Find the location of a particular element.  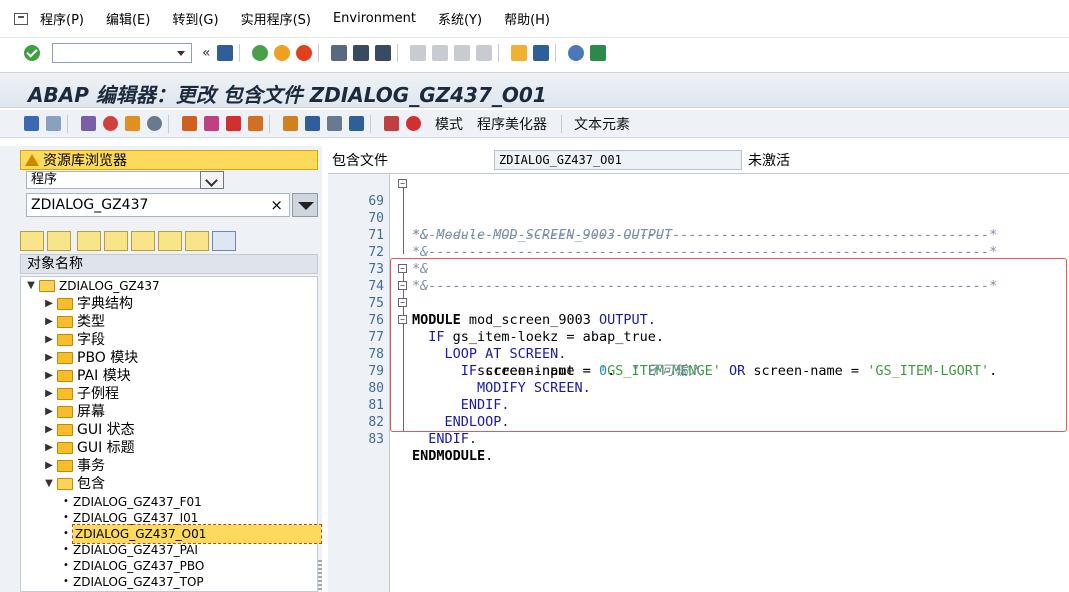

tree-folder-fields: ▶ 字段 is located at coordinates (74, 340).